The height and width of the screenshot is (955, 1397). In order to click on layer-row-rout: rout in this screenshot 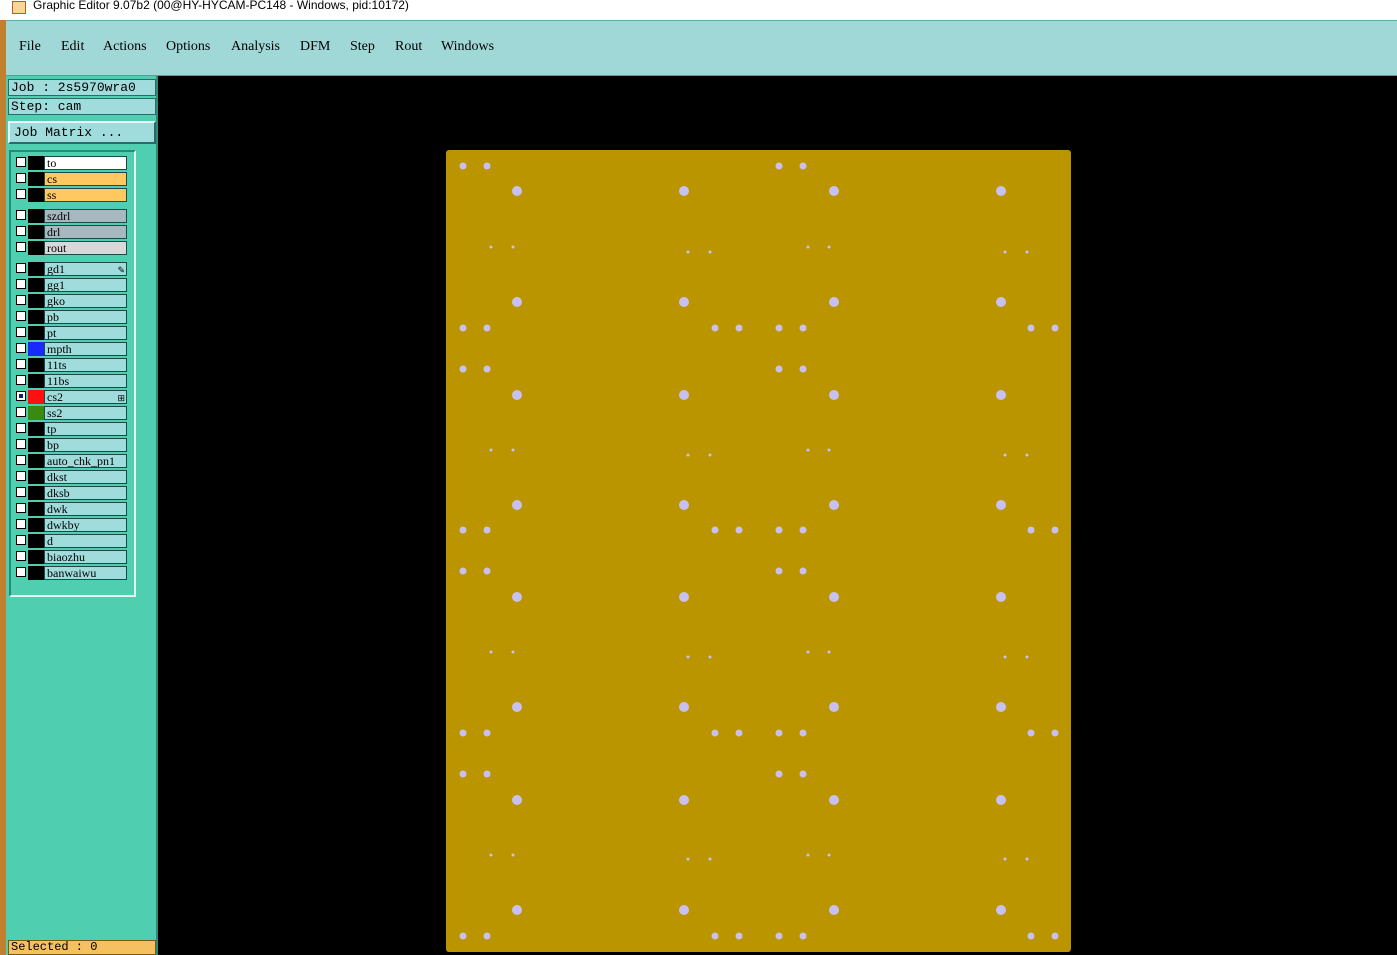, I will do `click(72, 248)`.